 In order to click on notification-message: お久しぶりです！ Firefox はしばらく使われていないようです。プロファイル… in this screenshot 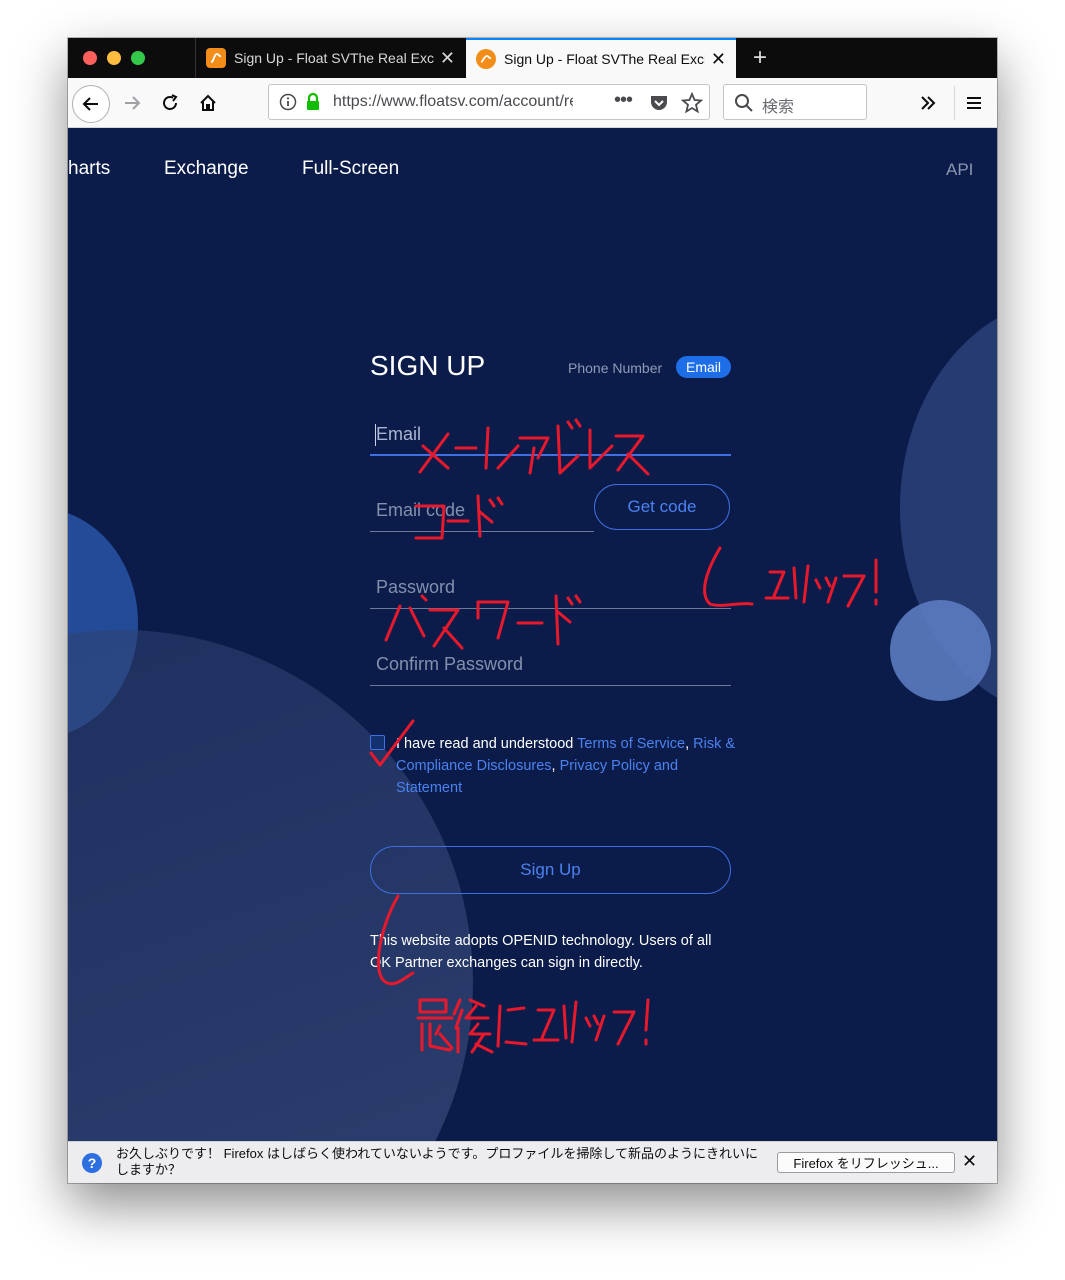, I will do `click(437, 1161)`.